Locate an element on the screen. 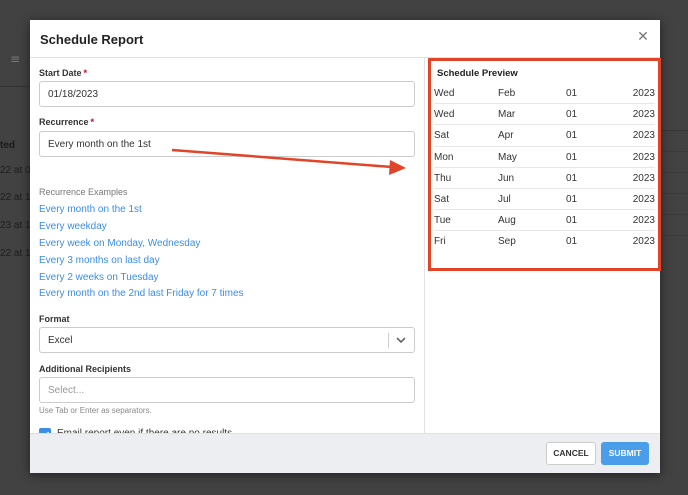  recipients-helper-text: Use Tab or Enter as separators. is located at coordinates (95, 410).